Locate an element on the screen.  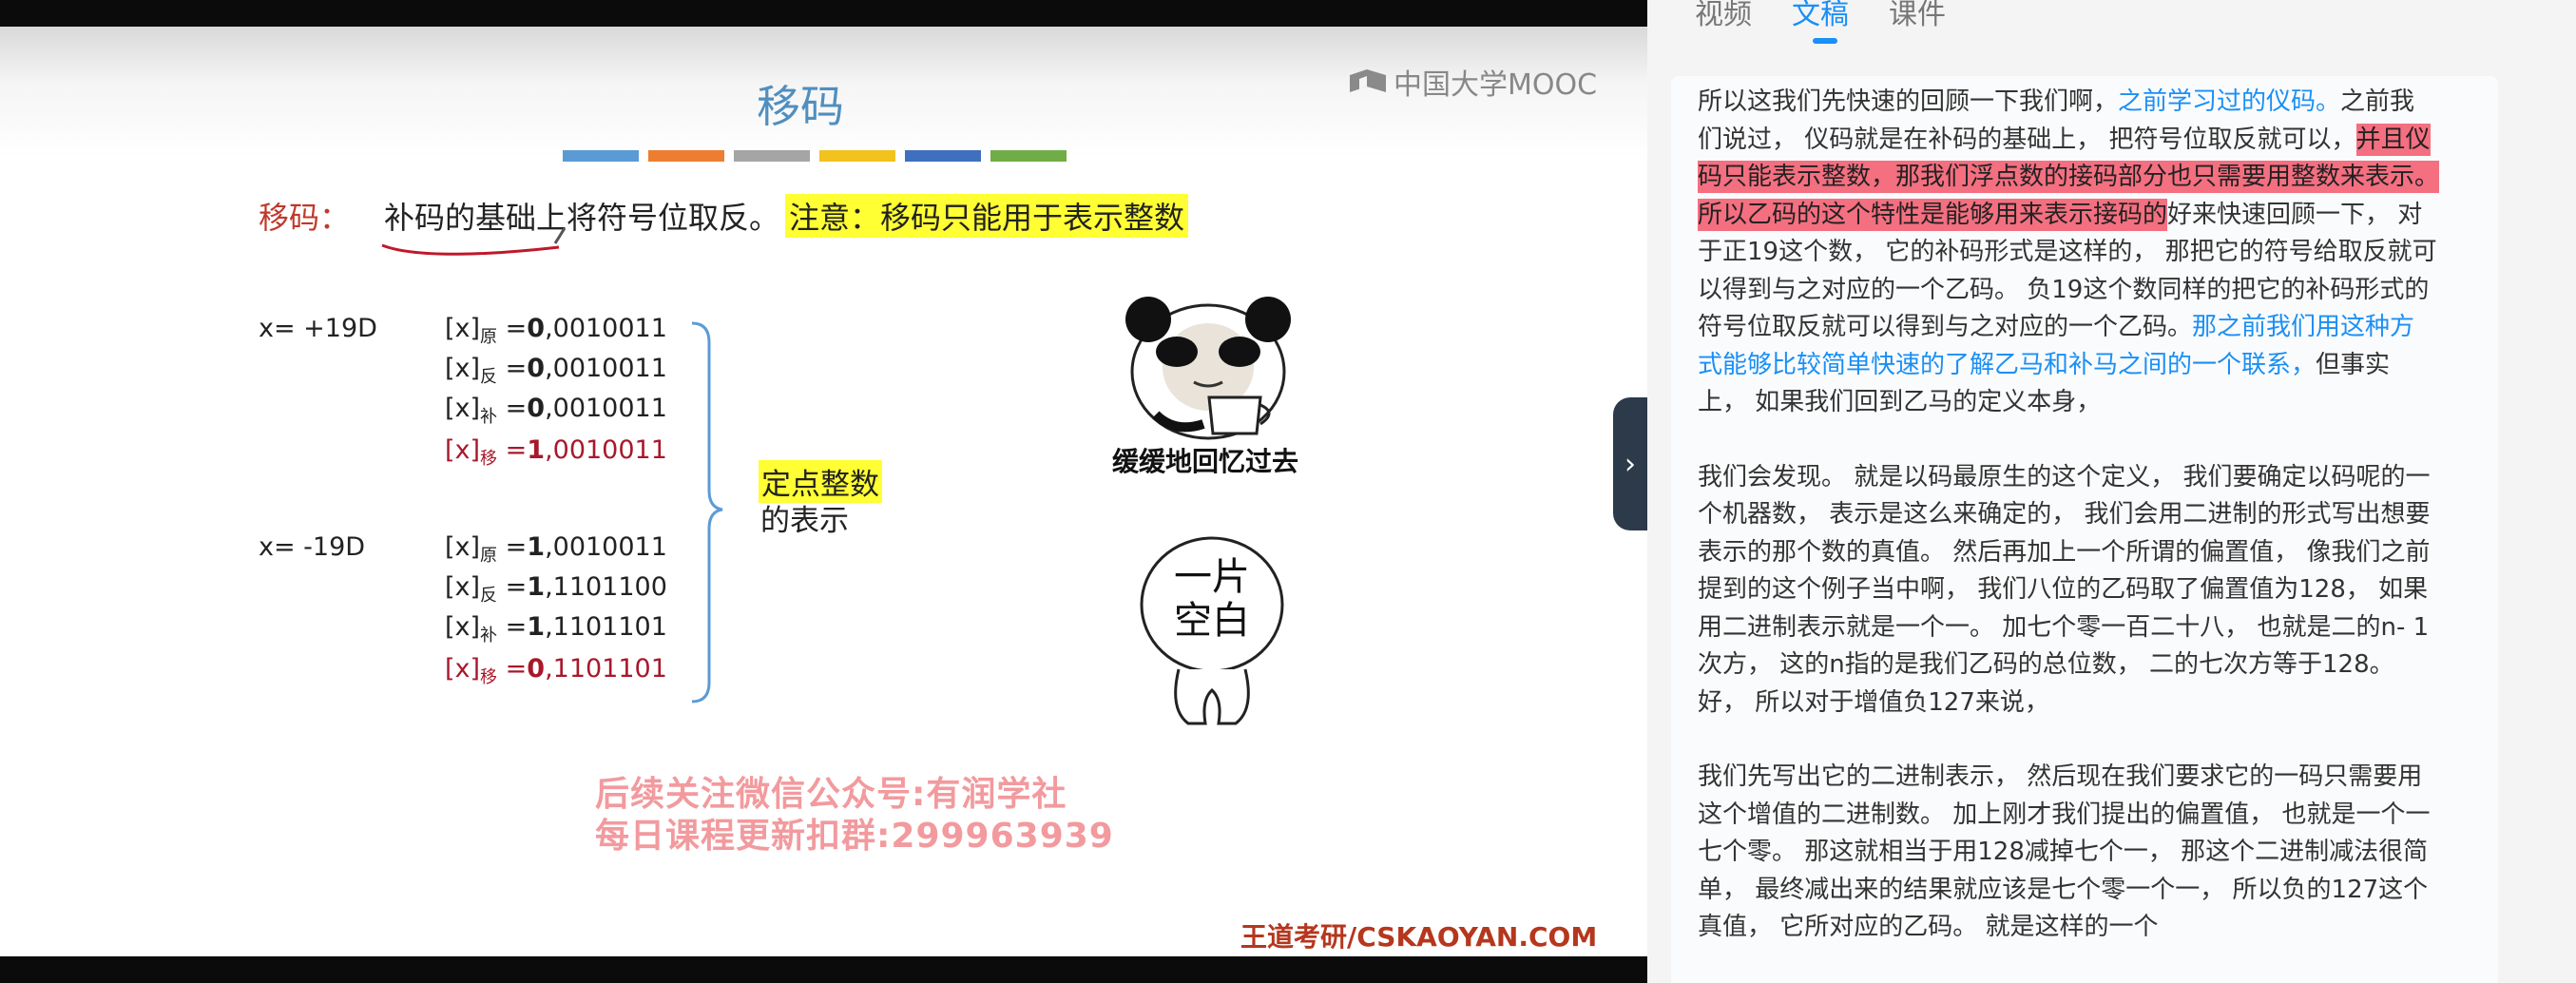
tab-video: 视频 is located at coordinates (1723, 21).